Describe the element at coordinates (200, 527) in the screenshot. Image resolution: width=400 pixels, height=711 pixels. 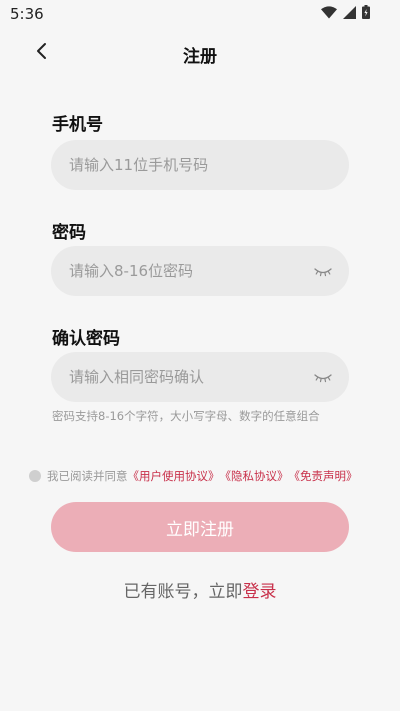
I see `register-button: 立即注册` at that location.